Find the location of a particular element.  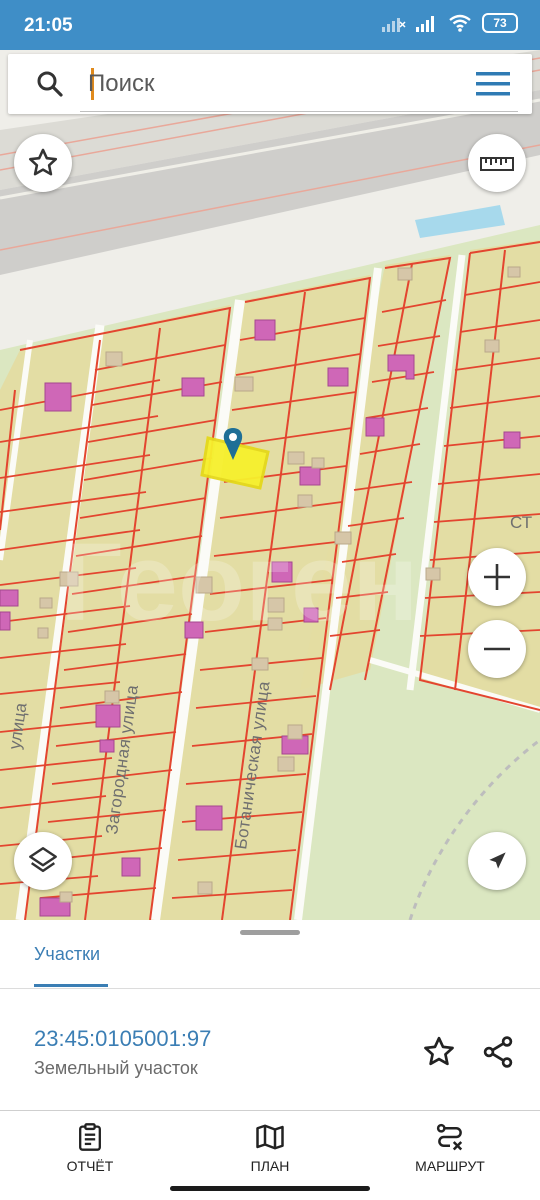

zoom-out-button is located at coordinates (497, 649).